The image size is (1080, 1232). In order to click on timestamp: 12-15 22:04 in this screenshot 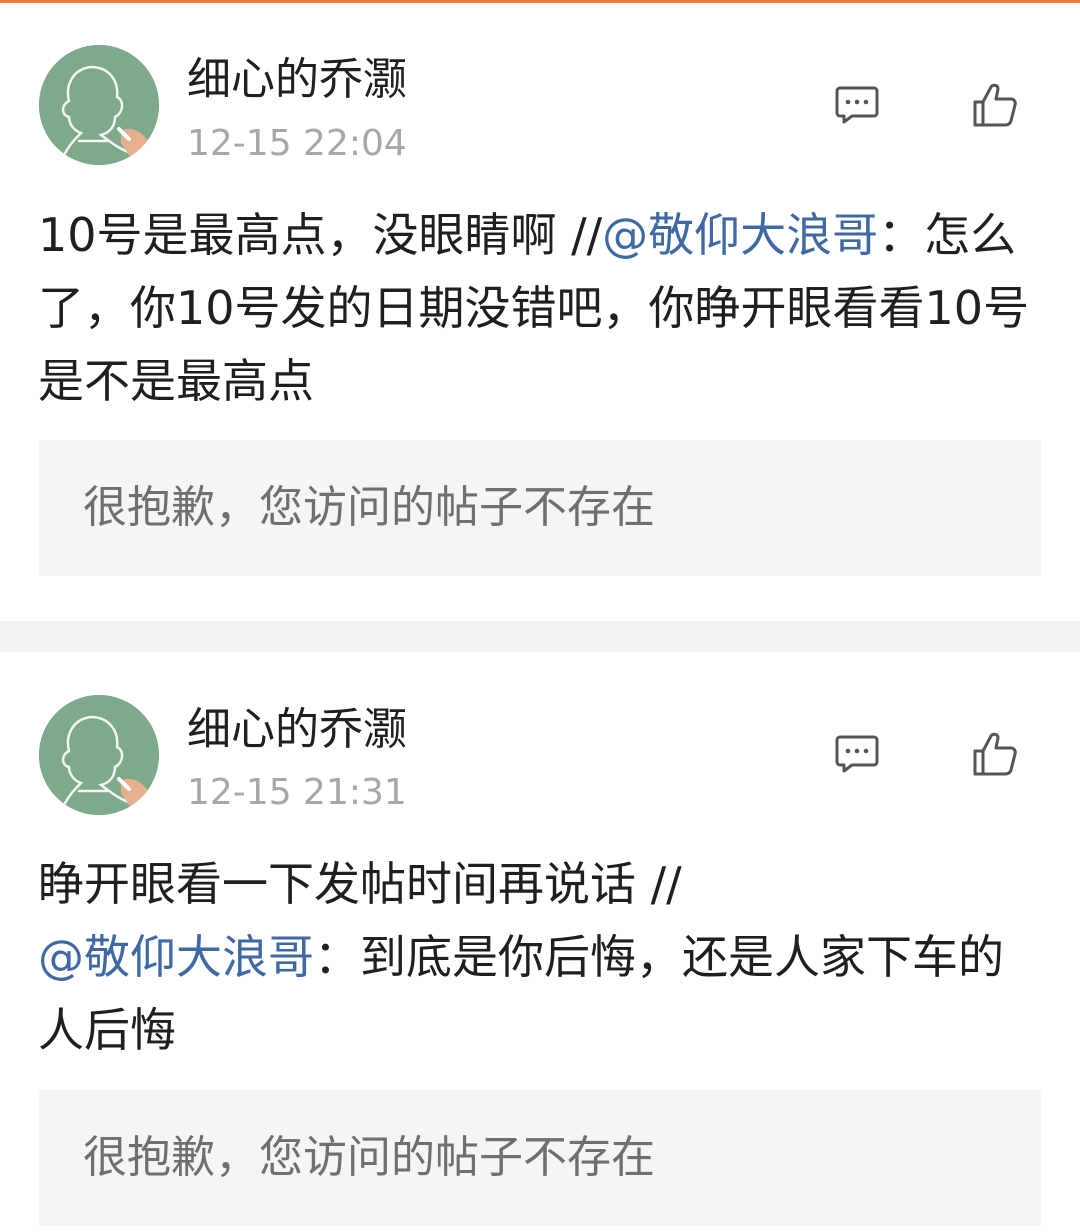, I will do `click(297, 143)`.